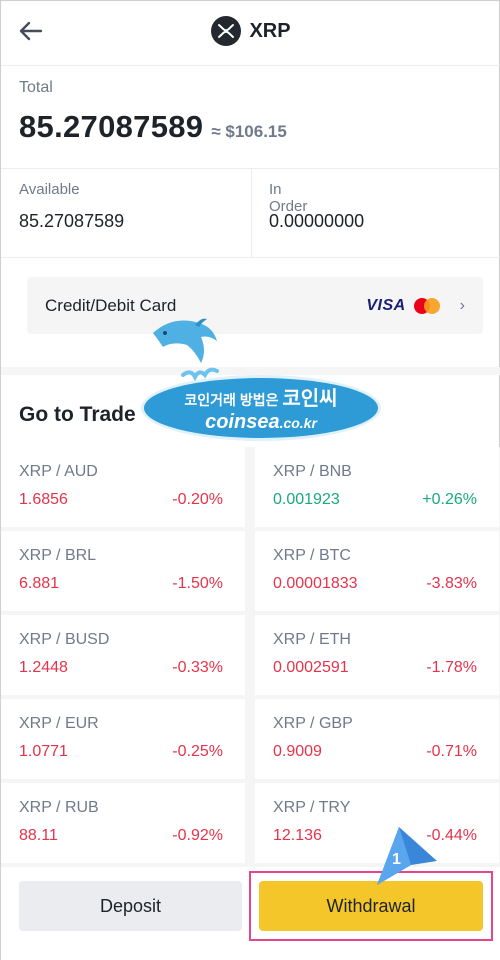 The image size is (500, 960). I want to click on mastercard-logo-icon, so click(426, 305).